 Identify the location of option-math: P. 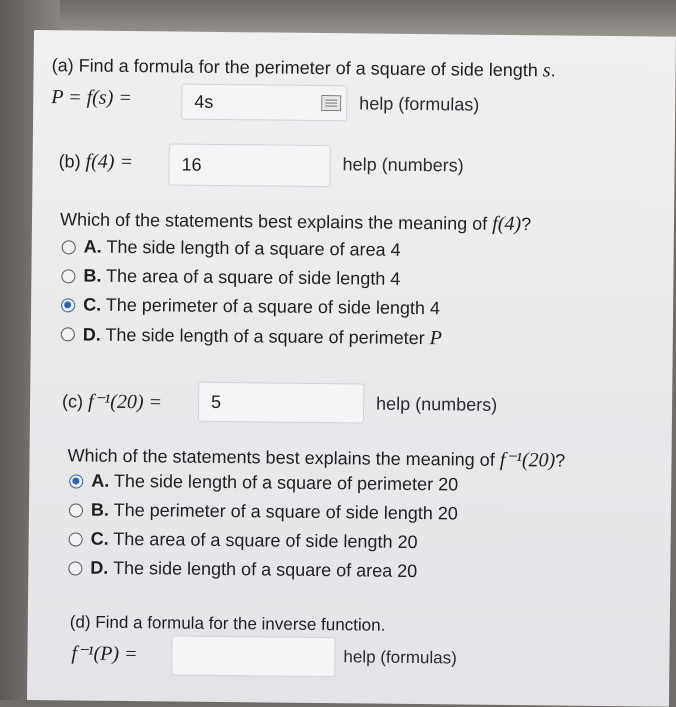
(436, 338).